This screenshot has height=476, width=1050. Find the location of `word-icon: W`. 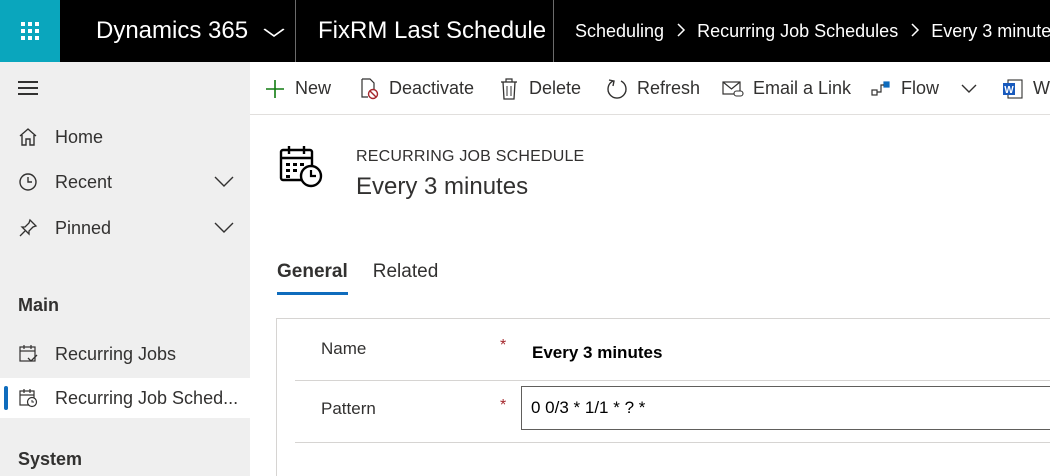

word-icon: W is located at coordinates (1013, 89).